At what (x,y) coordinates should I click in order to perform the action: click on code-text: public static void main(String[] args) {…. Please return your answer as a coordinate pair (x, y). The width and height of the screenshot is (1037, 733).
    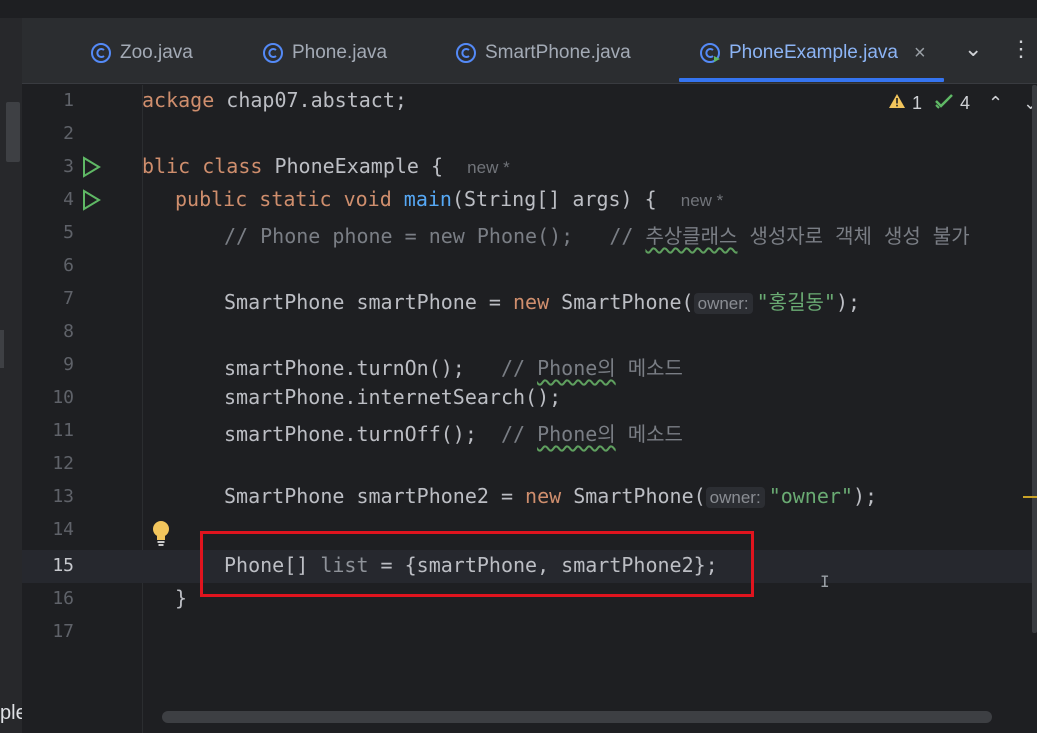
    Looking at the image, I should click on (449, 199).